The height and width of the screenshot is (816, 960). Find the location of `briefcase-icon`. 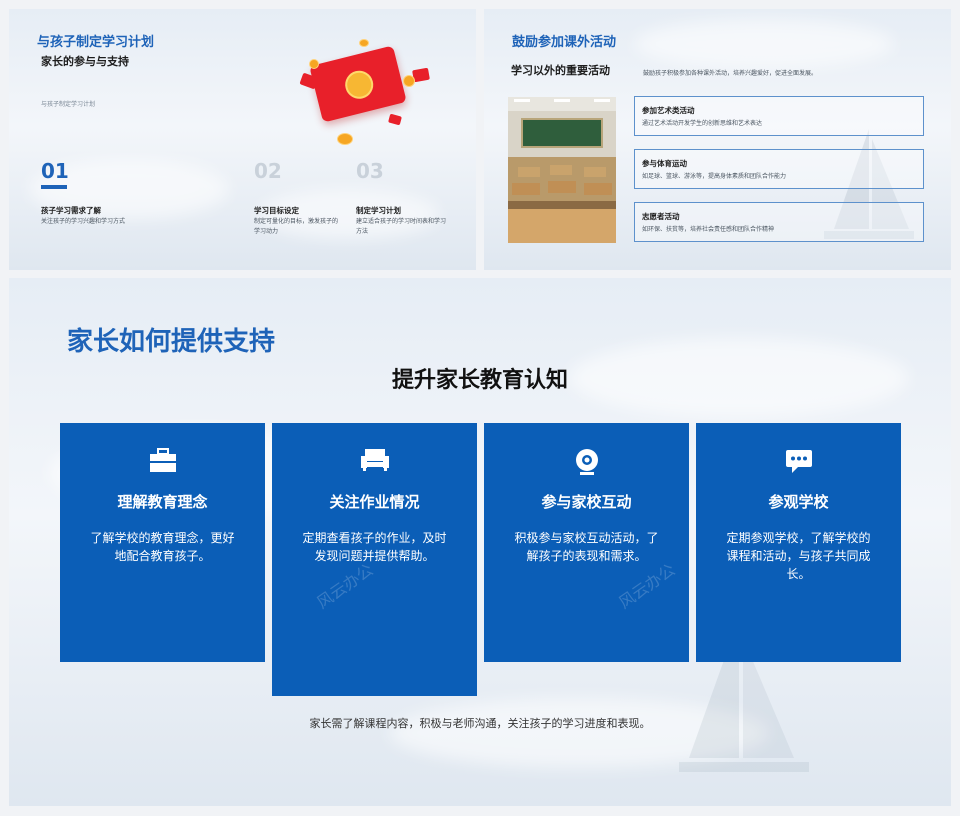

briefcase-icon is located at coordinates (162, 462).